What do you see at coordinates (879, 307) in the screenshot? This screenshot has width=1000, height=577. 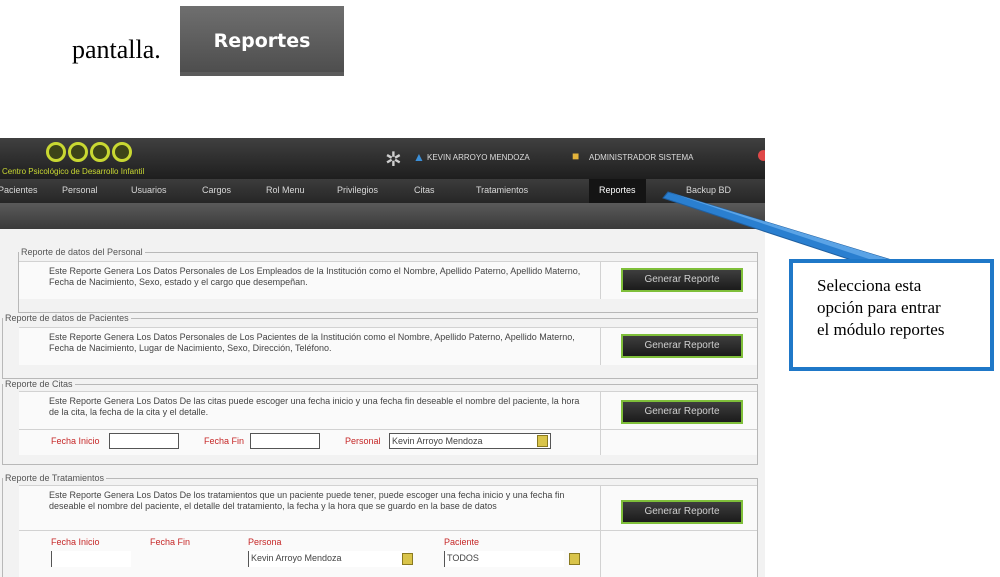 I see `callout-line-2: opción para entrar` at bounding box center [879, 307].